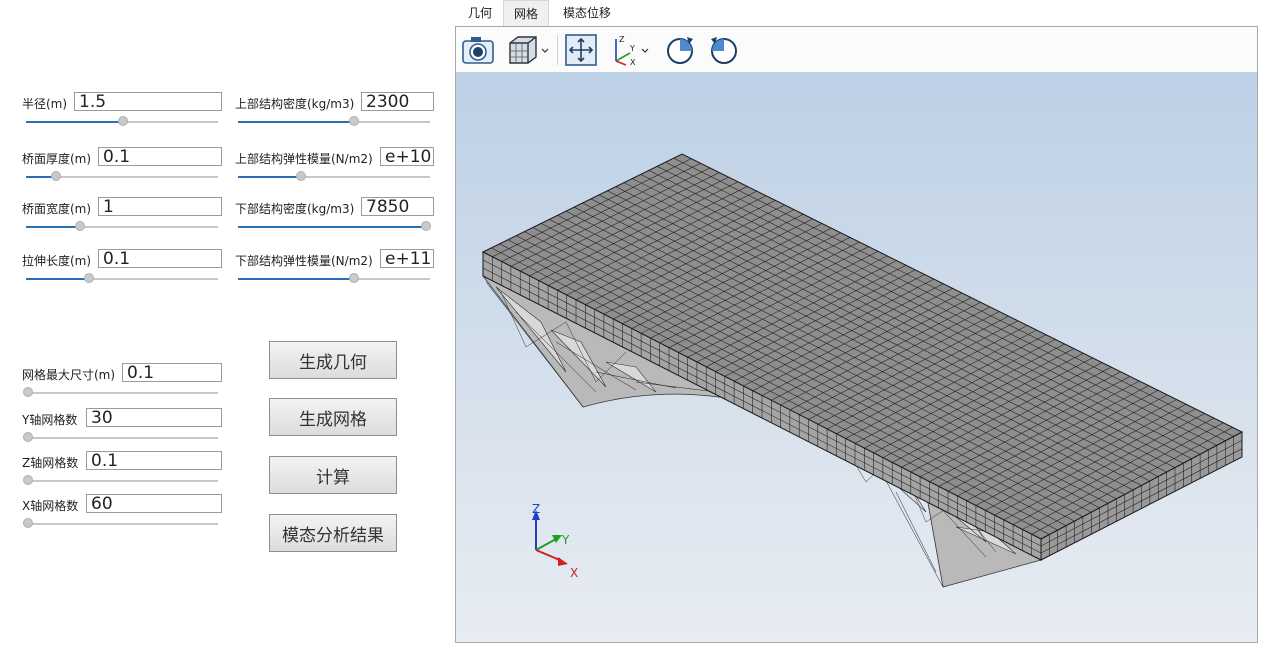  Describe the element at coordinates (622, 39) in the screenshot. I see `toolbar-axis-z-label: Z` at that location.